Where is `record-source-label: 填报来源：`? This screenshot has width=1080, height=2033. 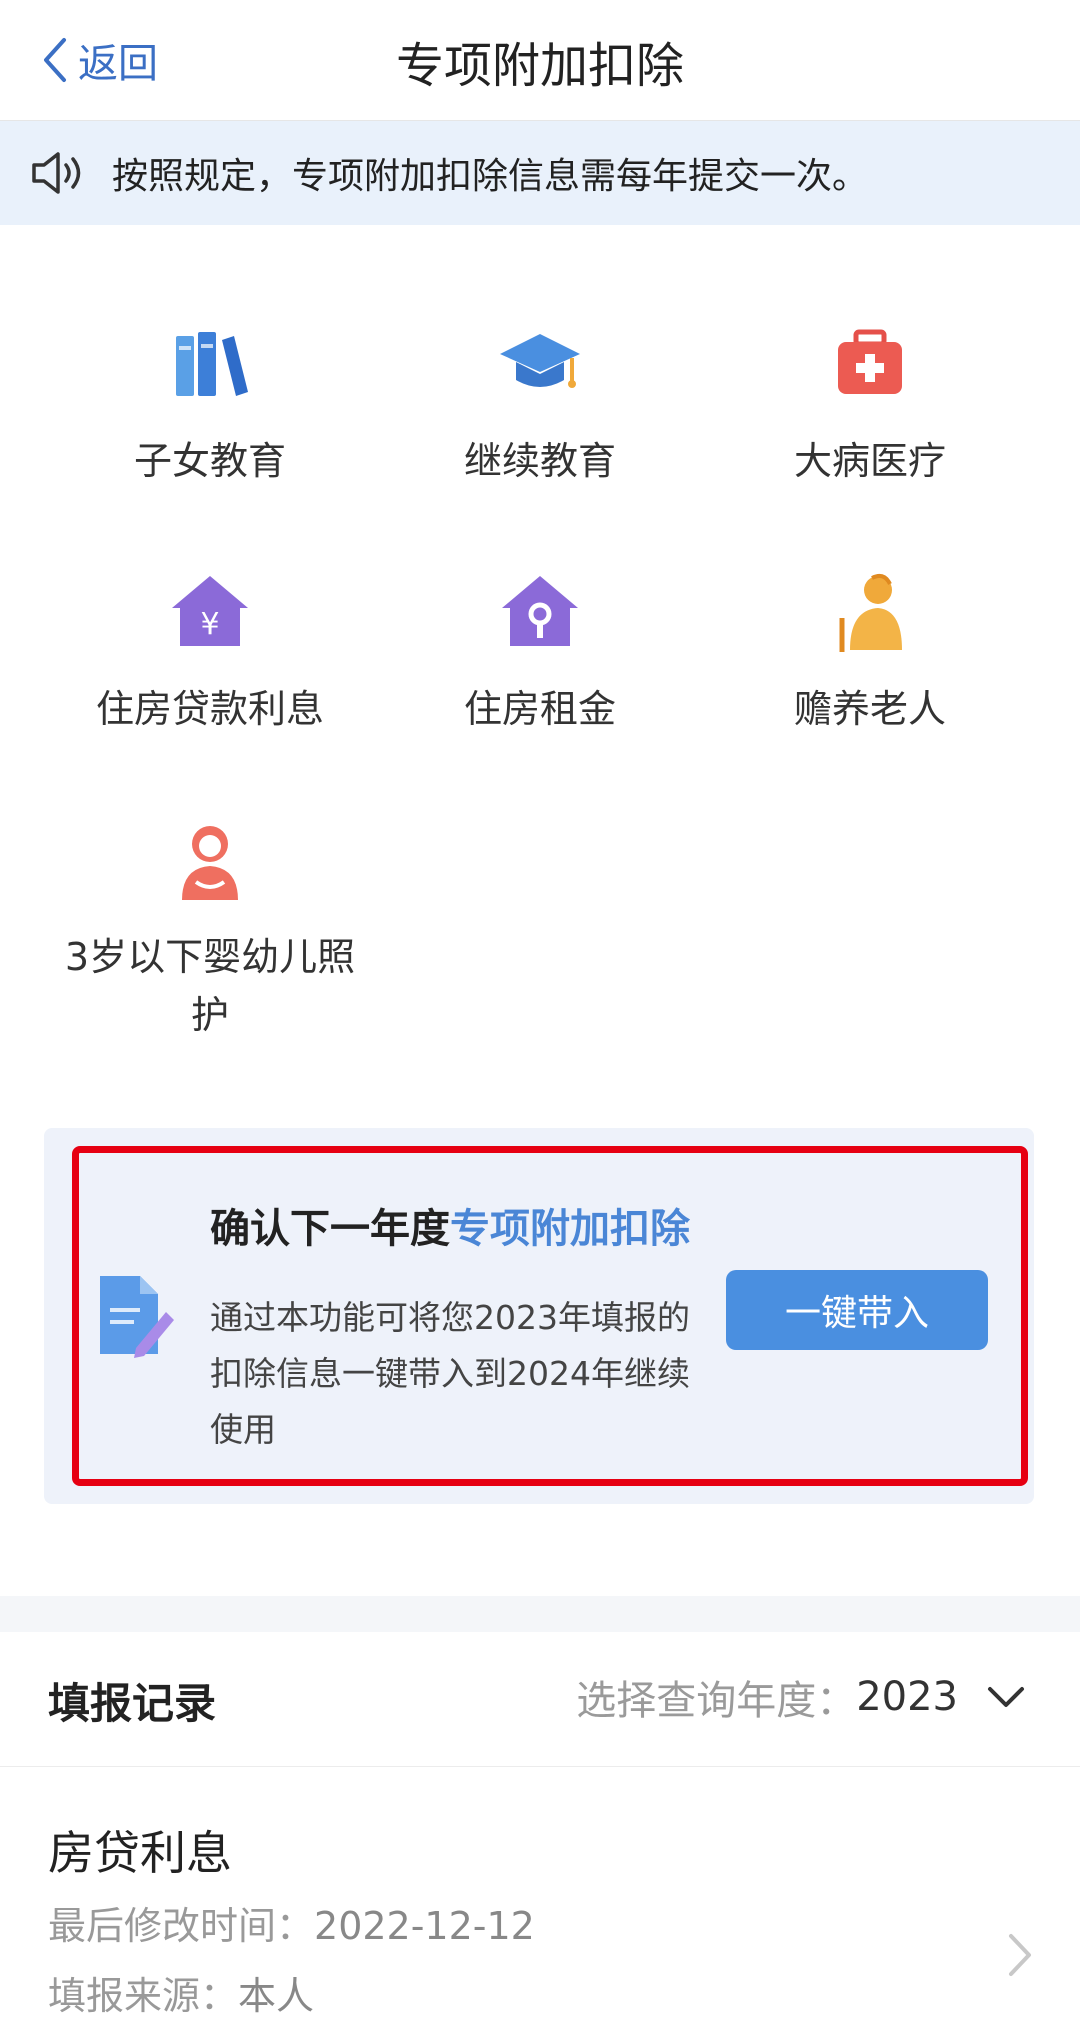 record-source-label: 填报来源： is located at coordinates (143, 1996).